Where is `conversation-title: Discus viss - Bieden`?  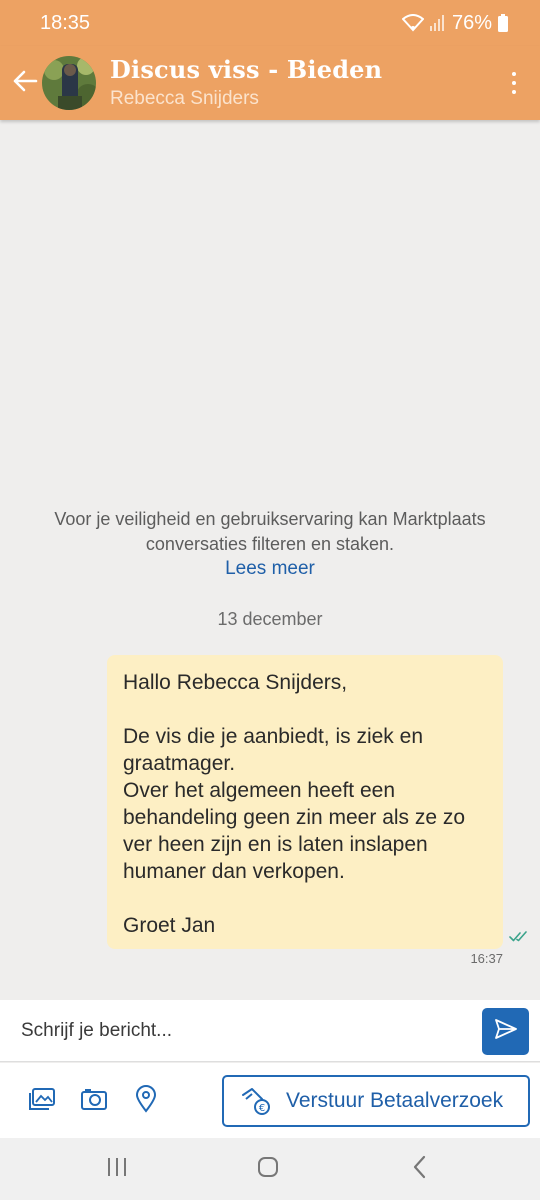 conversation-title: Discus viss - Bieden is located at coordinates (246, 69).